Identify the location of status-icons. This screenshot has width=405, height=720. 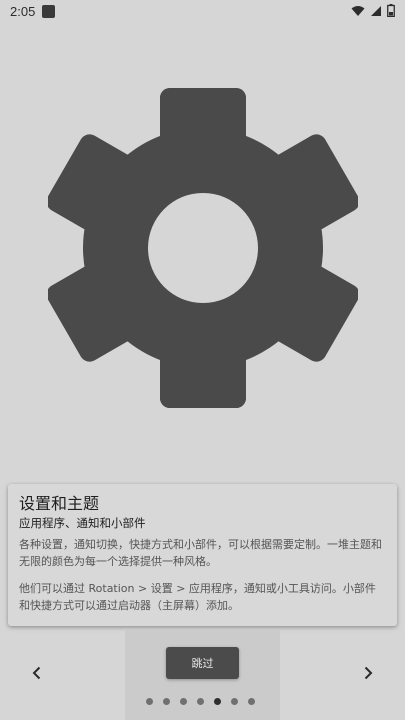
(373, 10).